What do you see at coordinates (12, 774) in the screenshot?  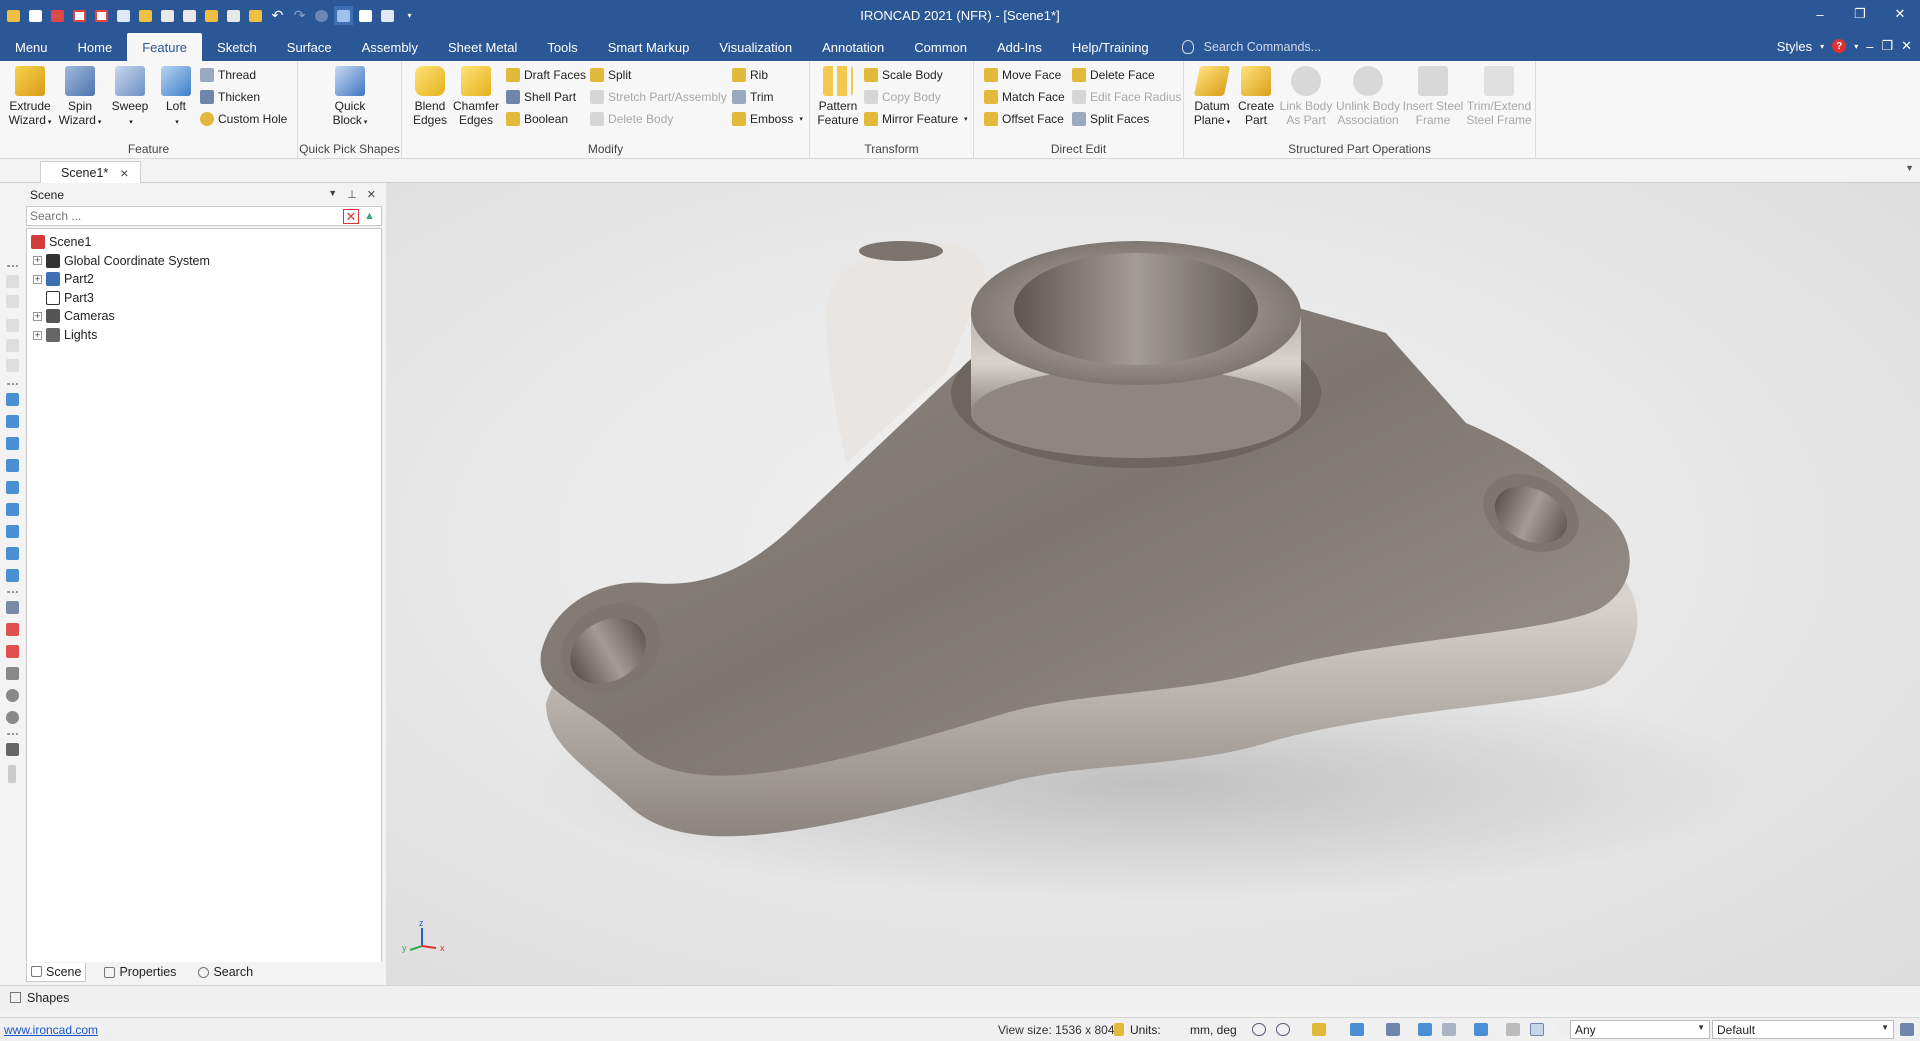 I see `scrollbar-icon` at bounding box center [12, 774].